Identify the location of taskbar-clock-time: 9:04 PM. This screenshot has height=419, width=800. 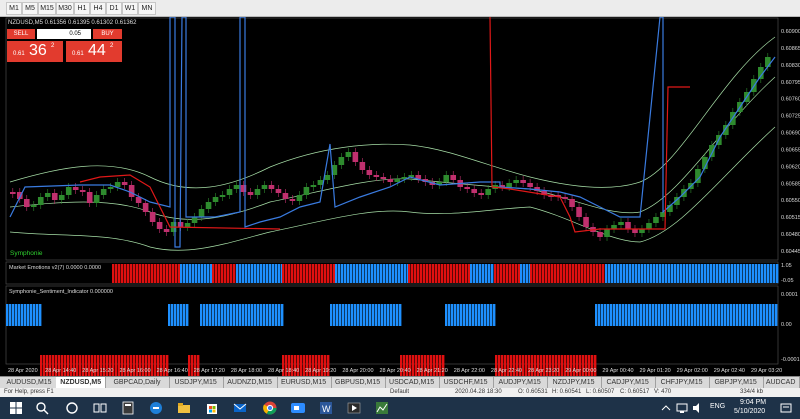
(753, 402).